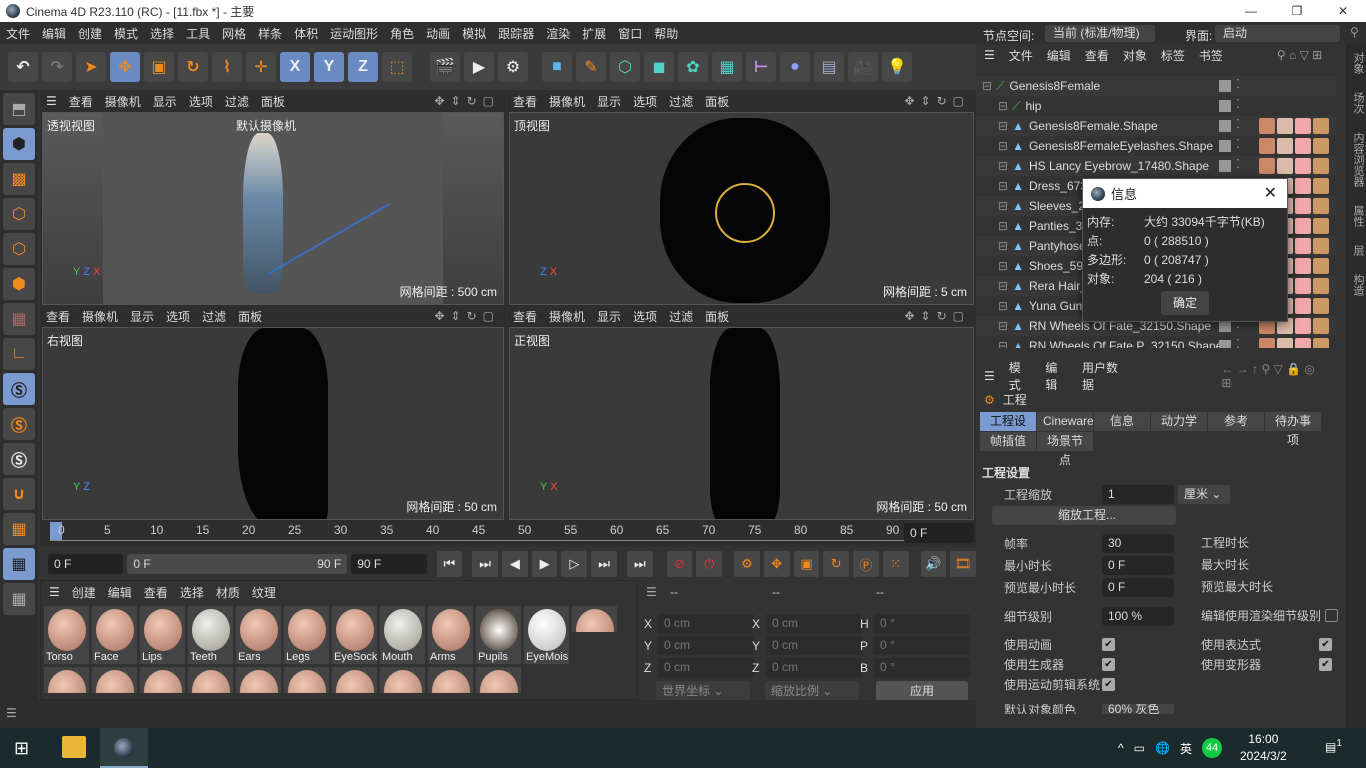  What do you see at coordinates (19, 459) in the screenshot?
I see `snap-s3-icon: Ⓢ` at bounding box center [19, 459].